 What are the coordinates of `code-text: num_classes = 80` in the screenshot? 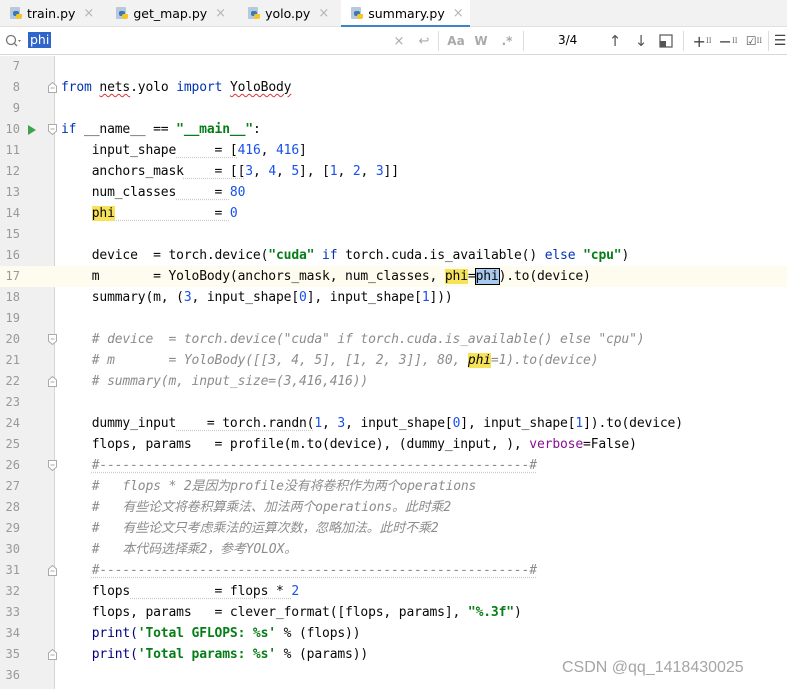 It's located at (168, 192).